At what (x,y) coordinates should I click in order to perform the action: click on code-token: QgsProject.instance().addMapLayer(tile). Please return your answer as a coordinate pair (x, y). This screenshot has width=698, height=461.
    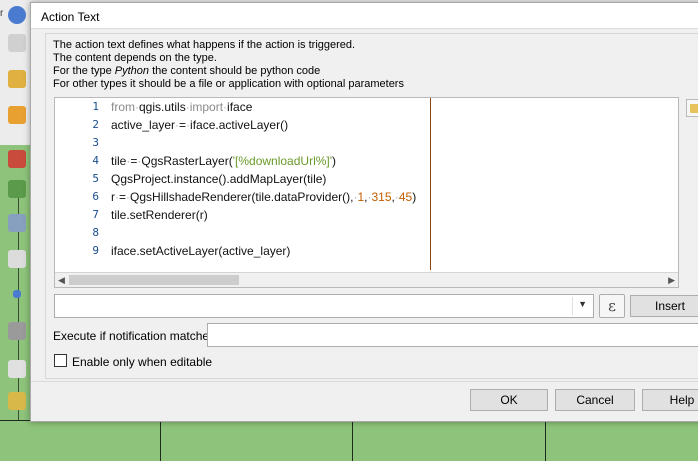
    Looking at the image, I should click on (219, 179).